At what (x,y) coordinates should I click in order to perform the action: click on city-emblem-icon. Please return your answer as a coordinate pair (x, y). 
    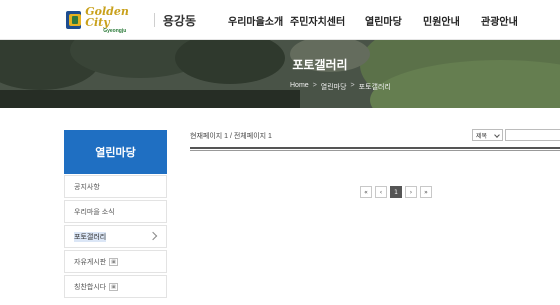
    Looking at the image, I should click on (74, 20).